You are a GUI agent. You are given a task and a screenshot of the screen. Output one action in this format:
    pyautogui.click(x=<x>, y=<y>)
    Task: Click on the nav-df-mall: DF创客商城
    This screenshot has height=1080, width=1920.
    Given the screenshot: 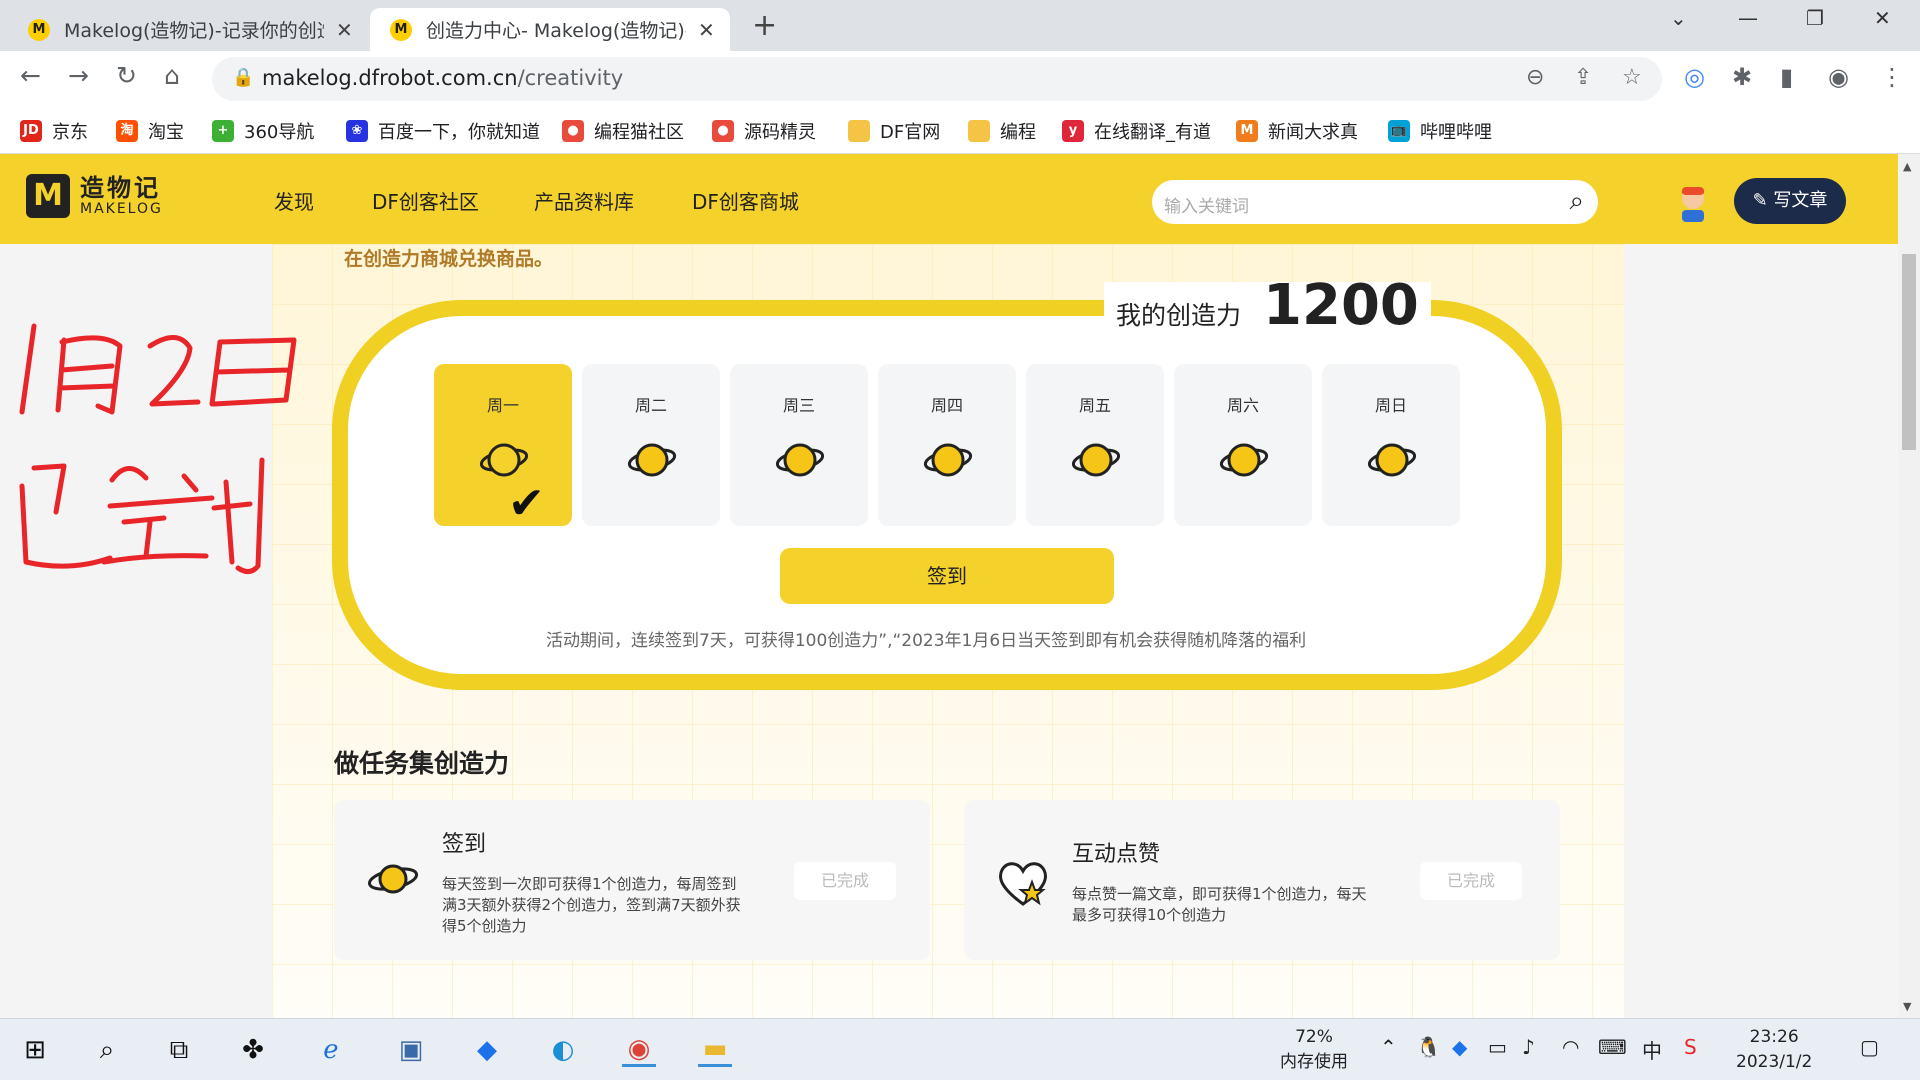 What is the action you would take?
    pyautogui.click(x=745, y=200)
    